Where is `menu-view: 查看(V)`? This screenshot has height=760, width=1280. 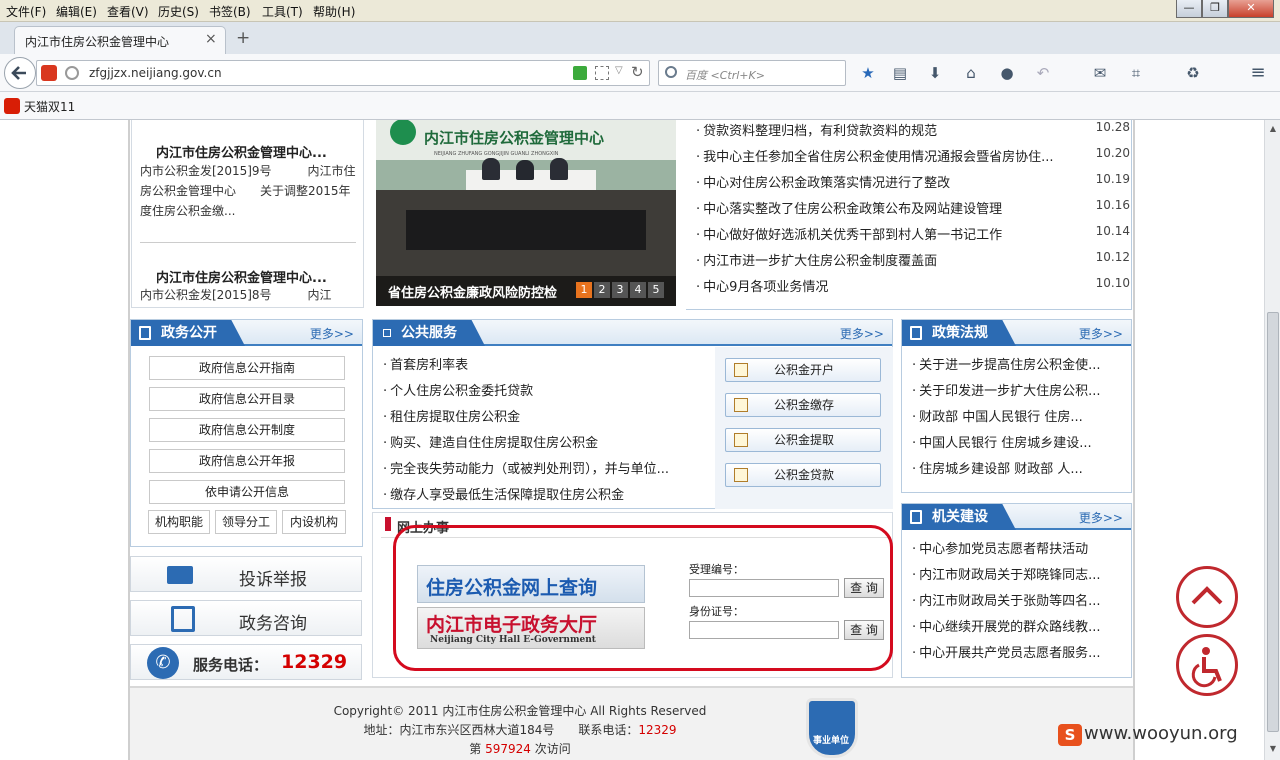 menu-view: 查看(V) is located at coordinates (128, 11).